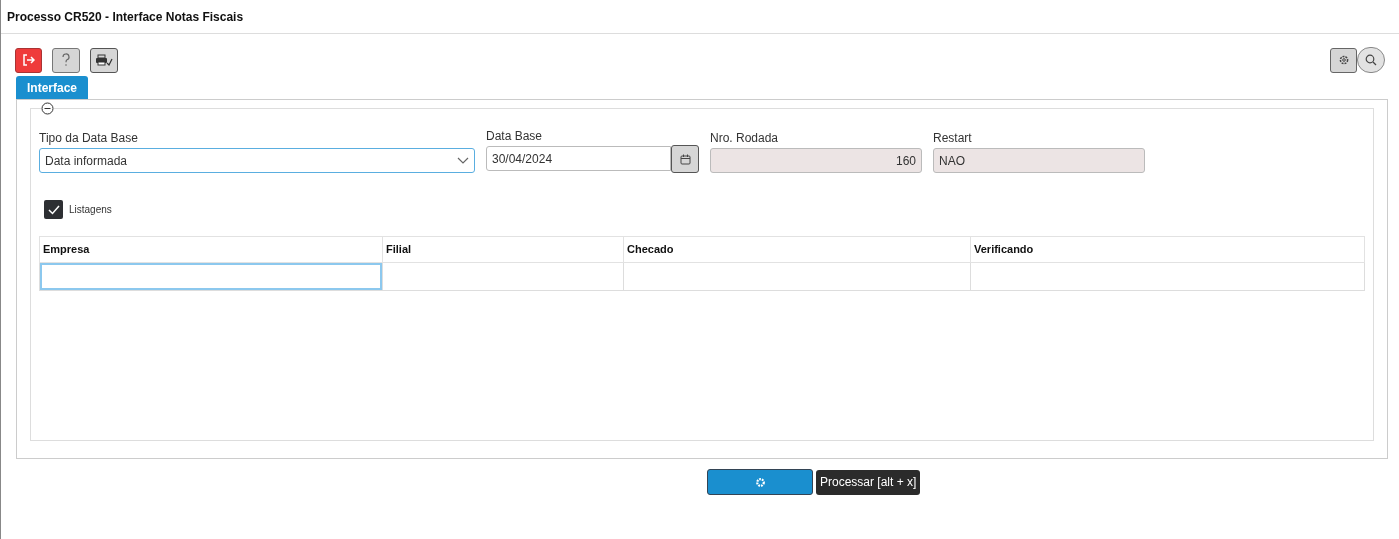 The height and width of the screenshot is (539, 1399). I want to click on printer-icon, so click(104, 60).